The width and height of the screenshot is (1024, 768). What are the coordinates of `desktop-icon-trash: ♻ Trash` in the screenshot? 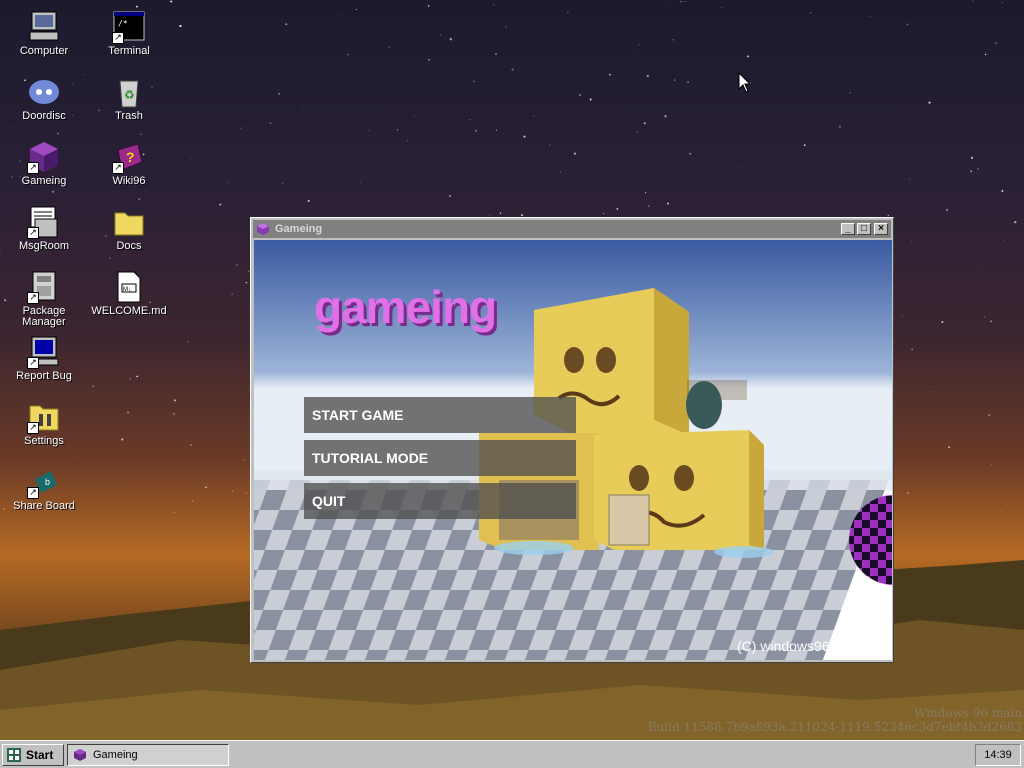 It's located at (129, 98).